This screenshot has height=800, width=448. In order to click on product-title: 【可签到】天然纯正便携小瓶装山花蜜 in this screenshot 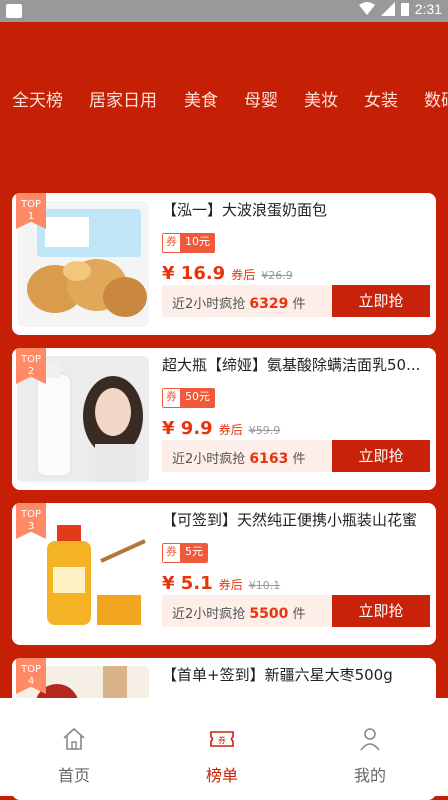, I will do `click(296, 519)`.